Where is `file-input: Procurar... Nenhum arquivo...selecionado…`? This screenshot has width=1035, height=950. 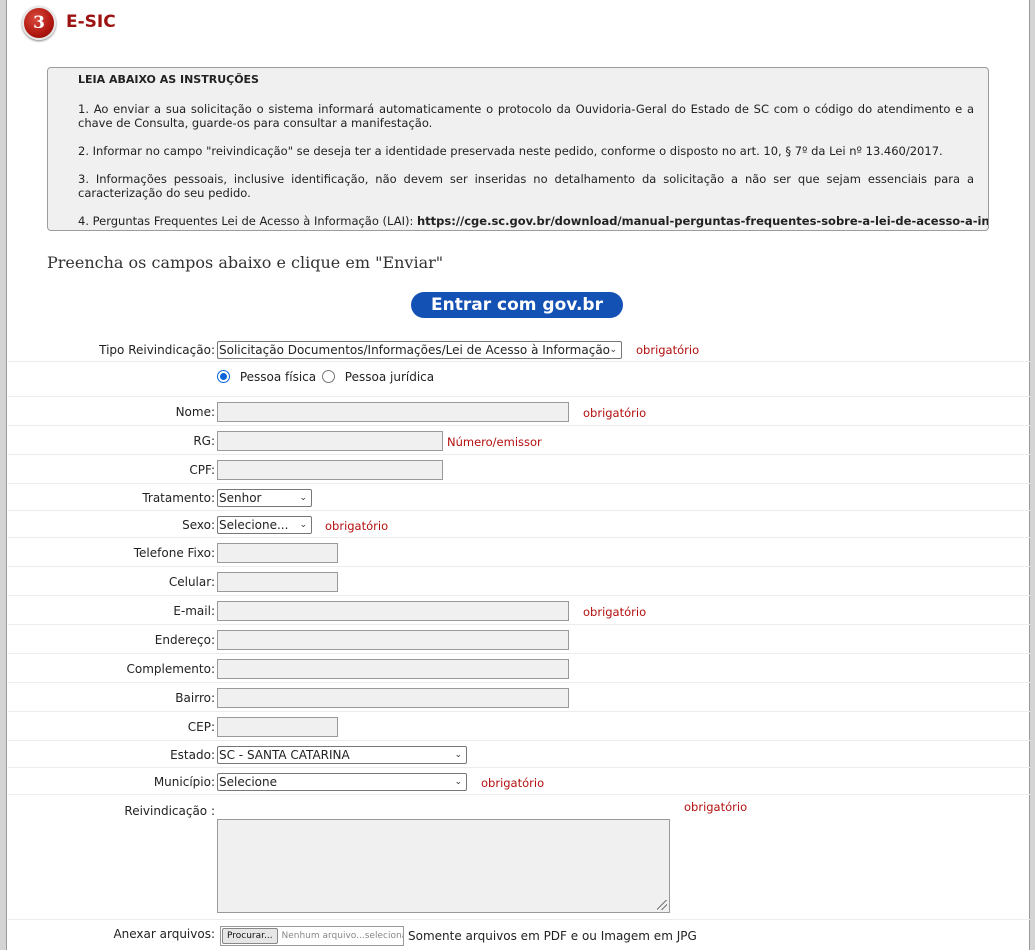
file-input: Procurar... Nenhum arquivo...selecionado… is located at coordinates (312, 936).